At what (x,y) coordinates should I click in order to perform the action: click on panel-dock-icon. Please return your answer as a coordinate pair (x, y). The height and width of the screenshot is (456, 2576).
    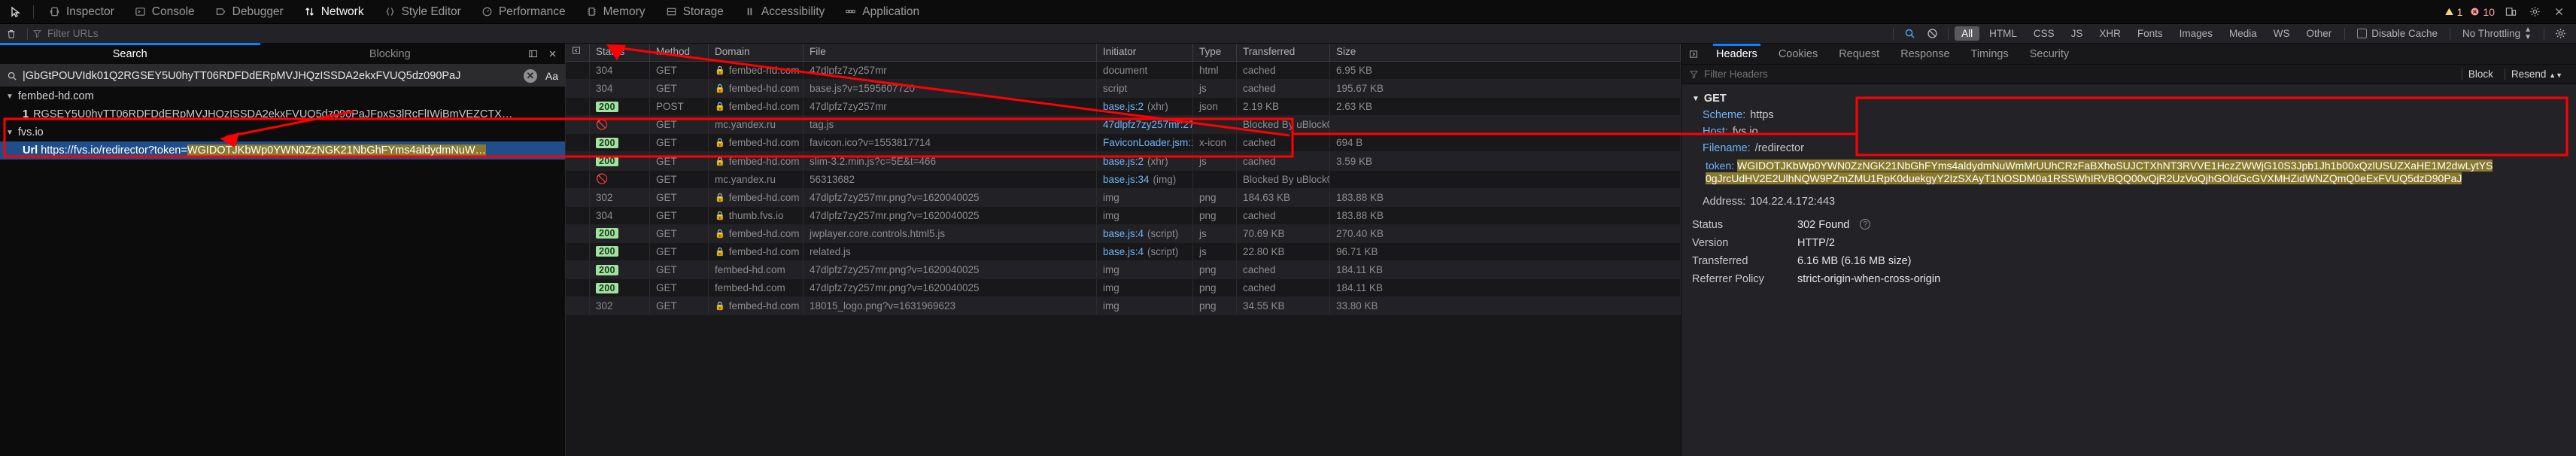
    Looking at the image, I should click on (532, 54).